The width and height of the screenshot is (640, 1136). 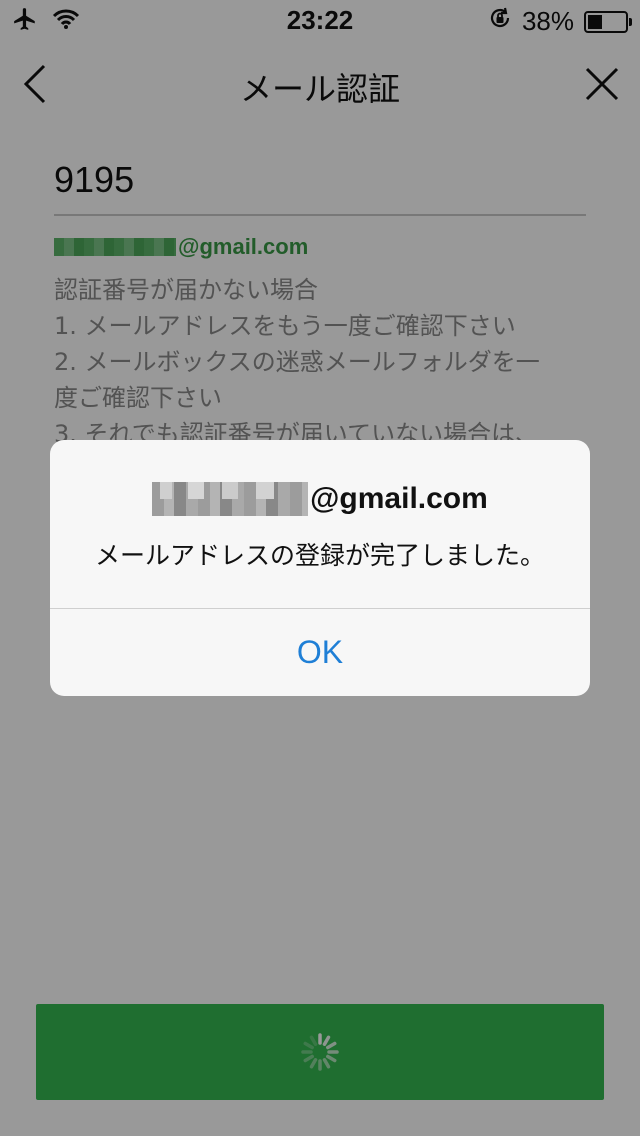 I want to click on alert-message: メールアドレスの登録が完了しました。, so click(x=319, y=555).